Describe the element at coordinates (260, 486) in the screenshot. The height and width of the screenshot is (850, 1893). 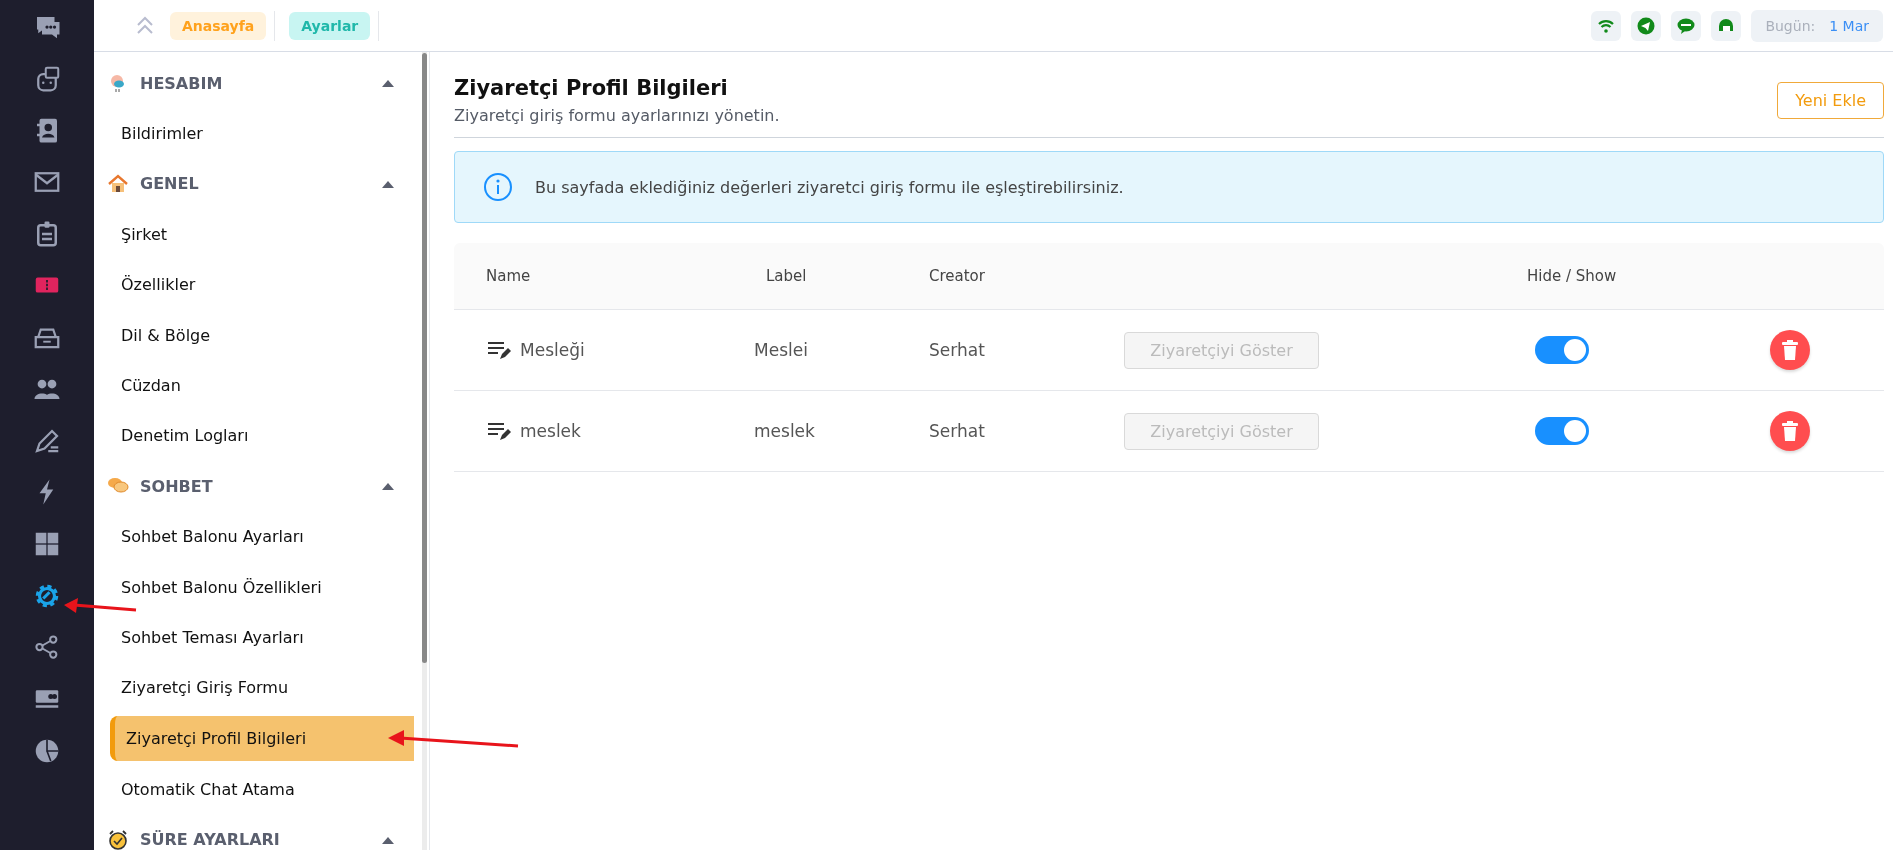
I see `section-title: SOHBET` at that location.